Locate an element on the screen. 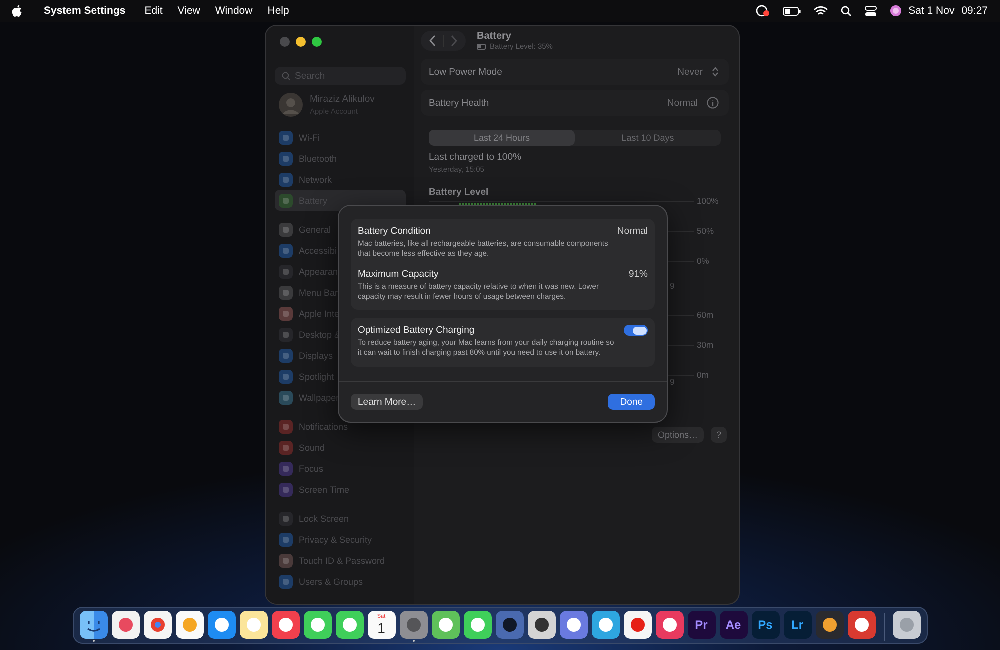 This screenshot has height=650, width=1000. range-tab: Last 10 Days is located at coordinates (648, 138).